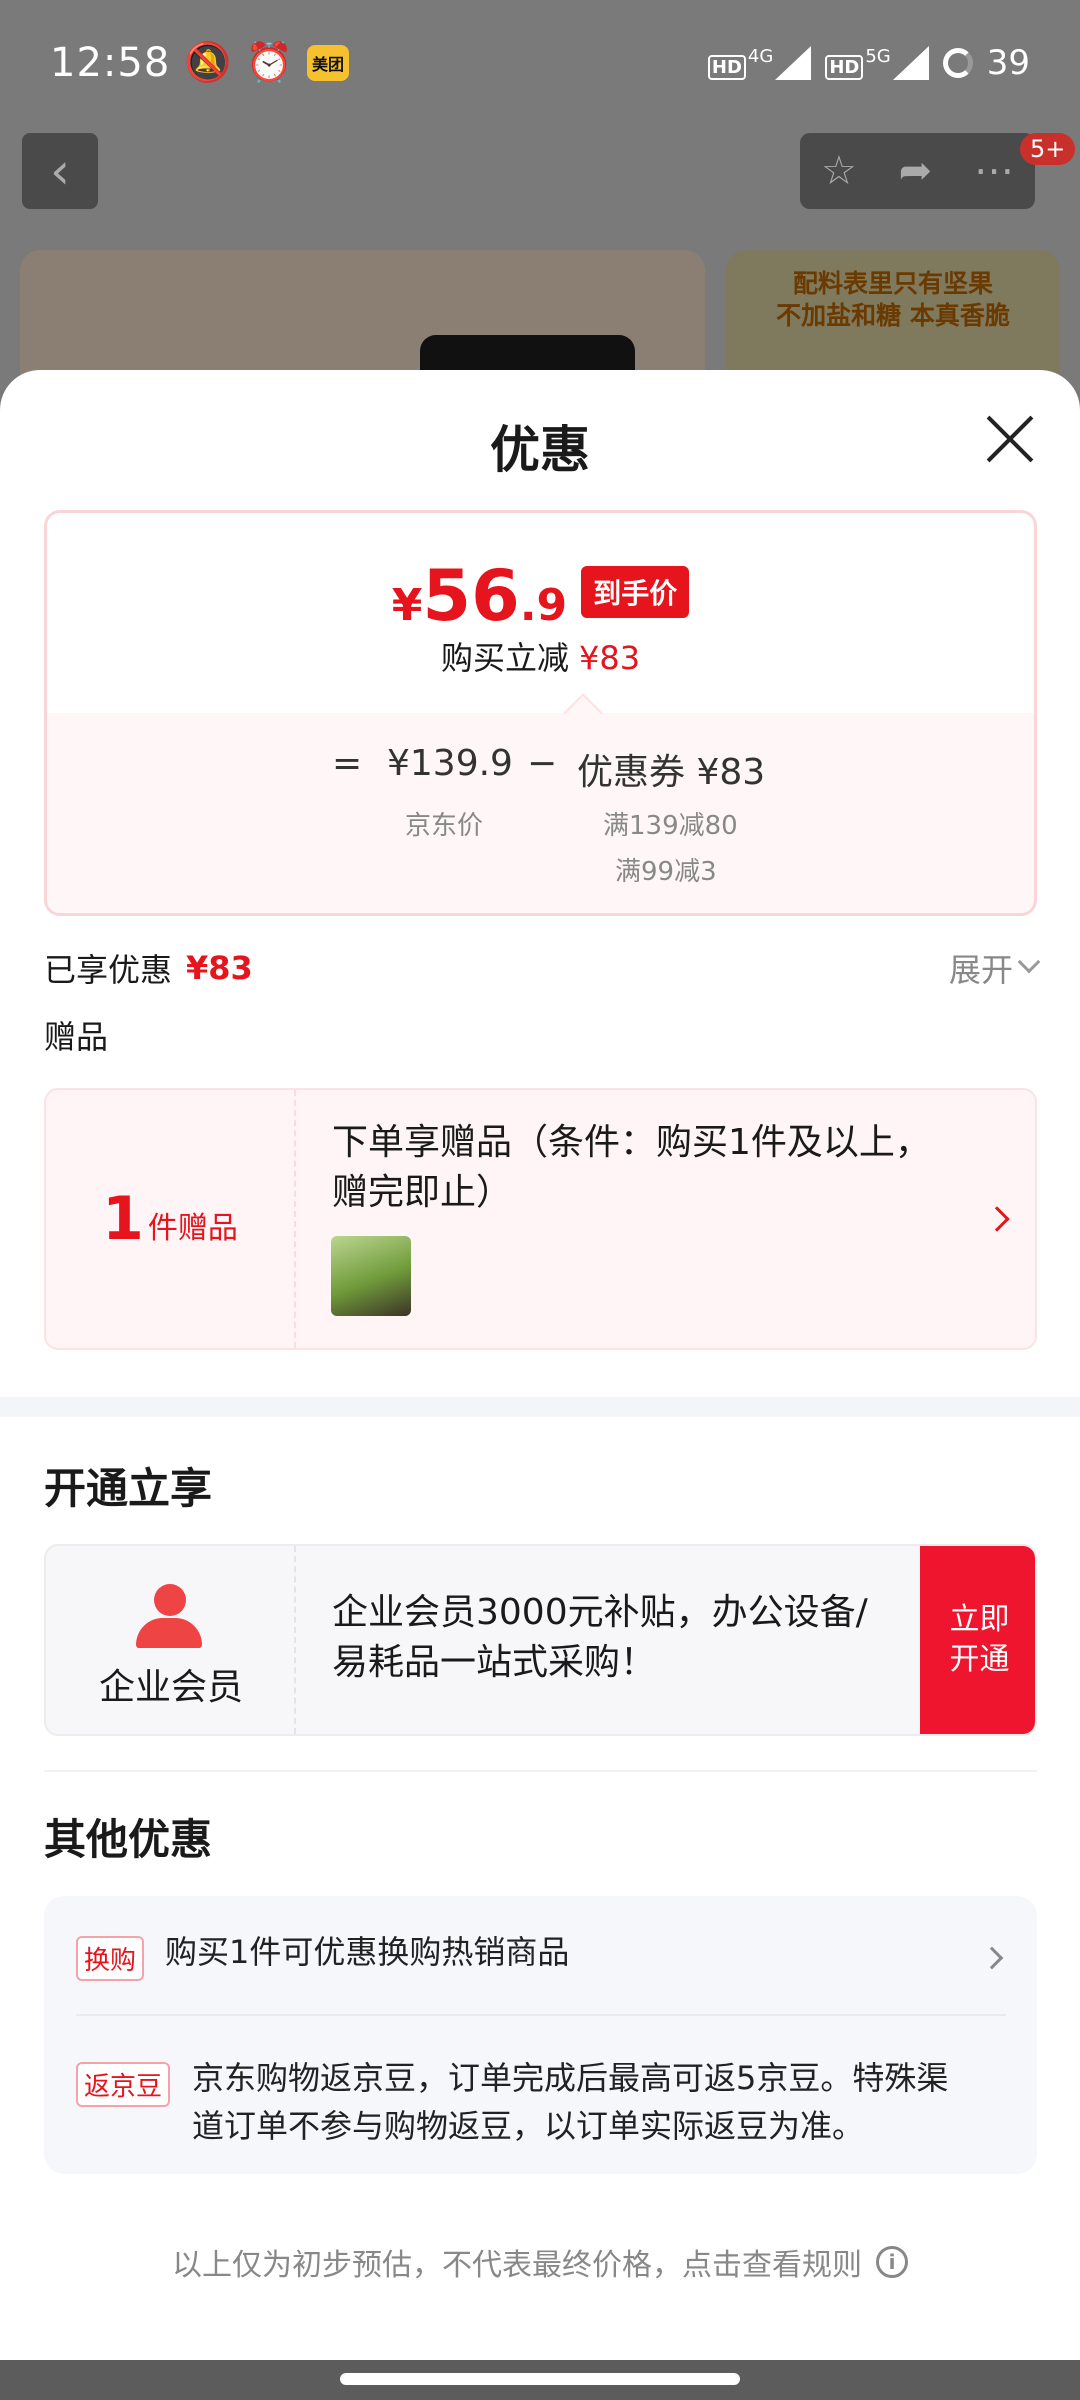  What do you see at coordinates (671, 772) in the screenshot?
I see `coupon-amount: 优惠券 ¥83` at bounding box center [671, 772].